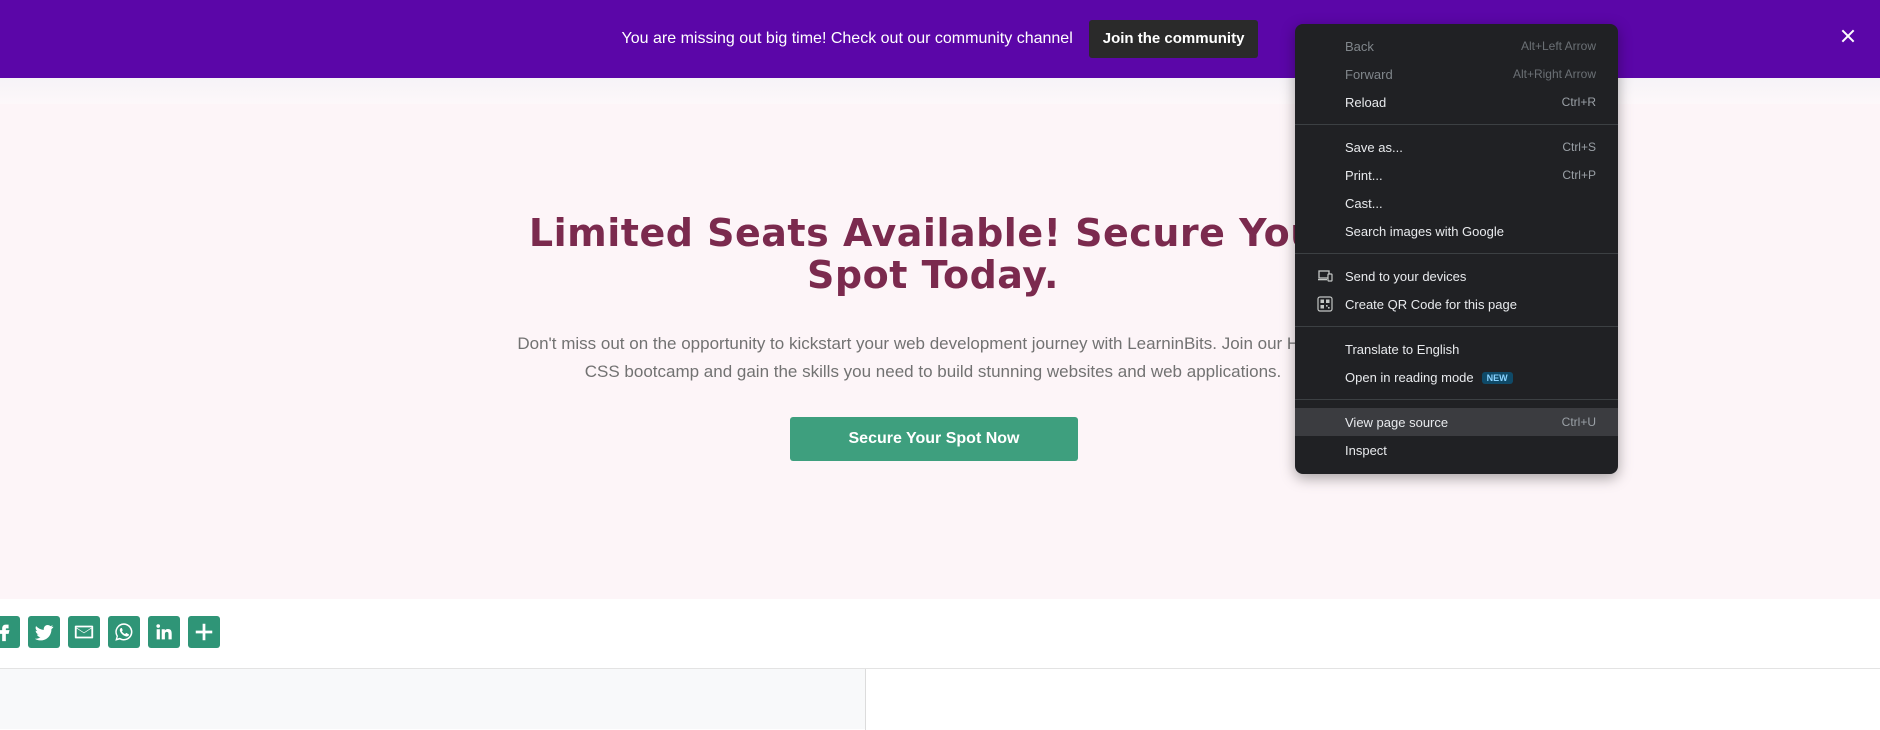 Image resolution: width=1880 pixels, height=730 pixels. What do you see at coordinates (1554, 74) in the screenshot?
I see `menu-item-shortcut: Alt+Right Arrow` at bounding box center [1554, 74].